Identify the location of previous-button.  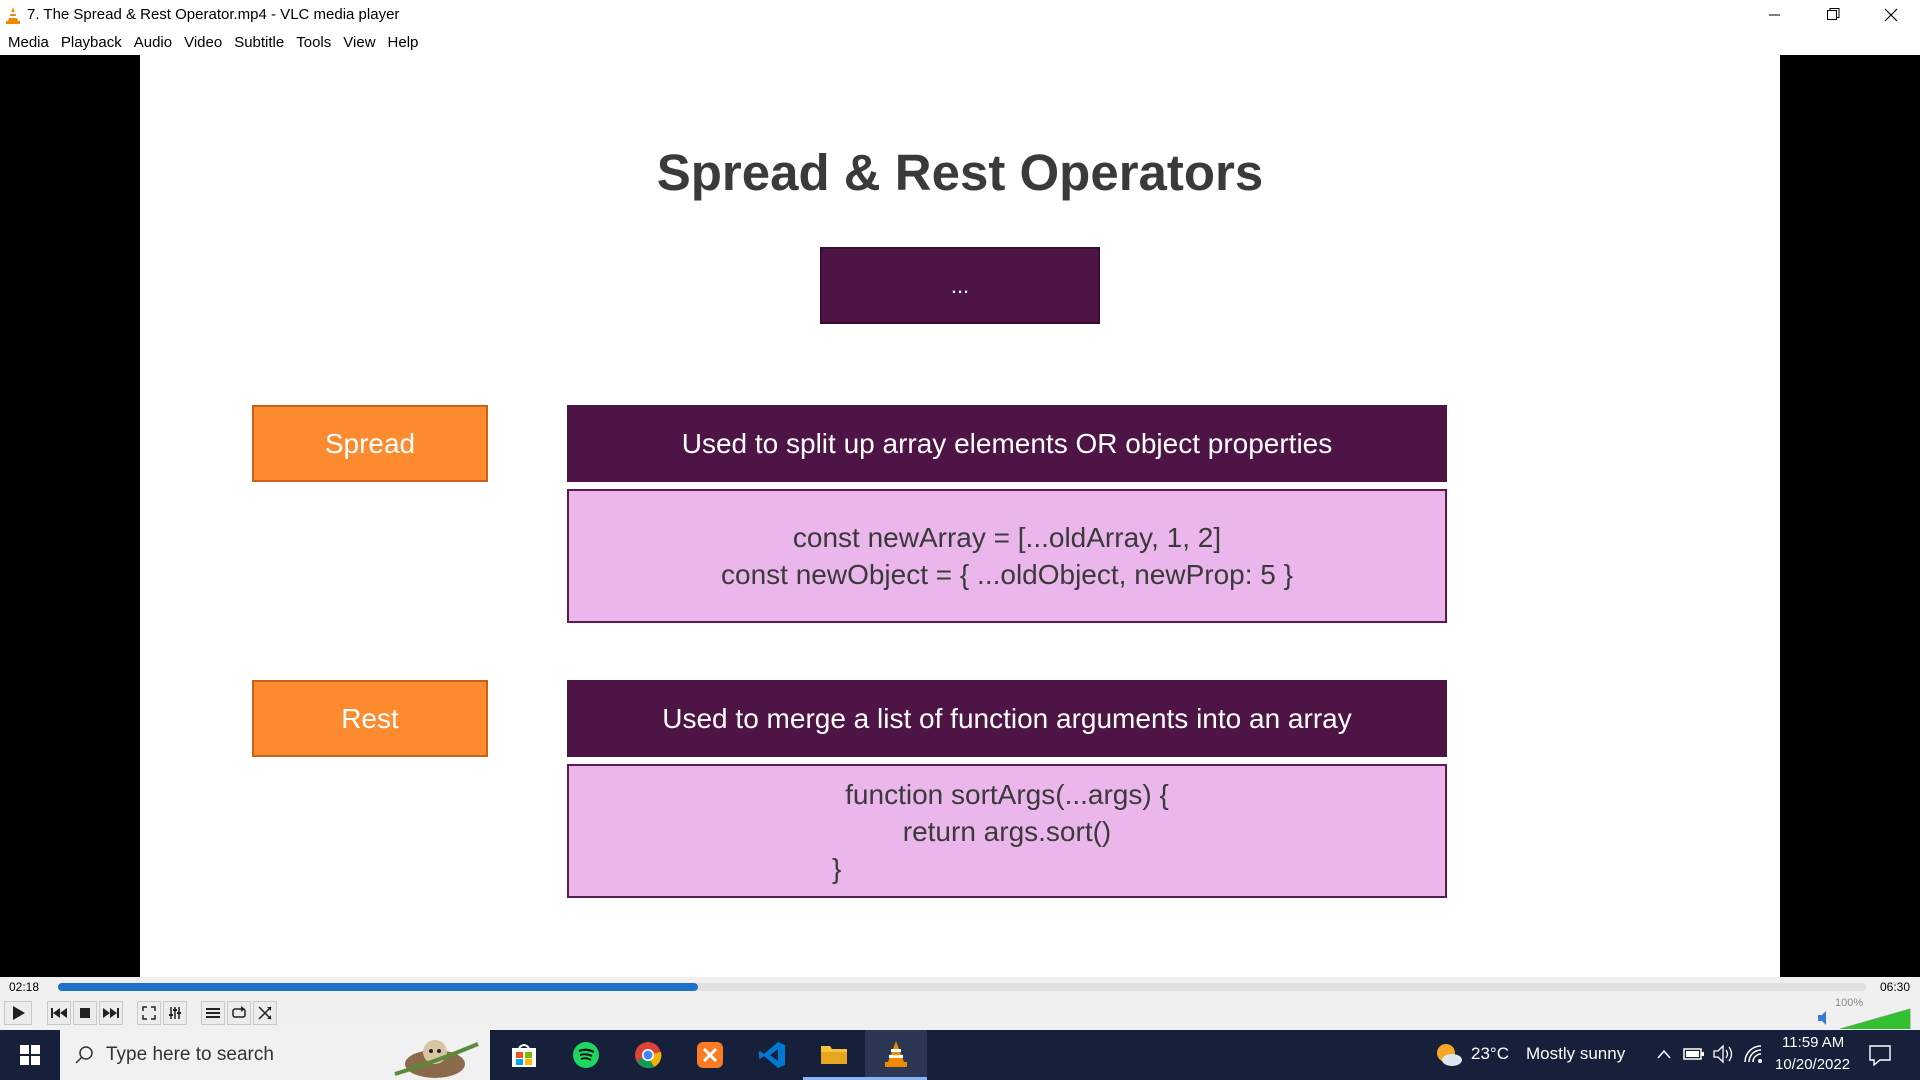
(59, 1013).